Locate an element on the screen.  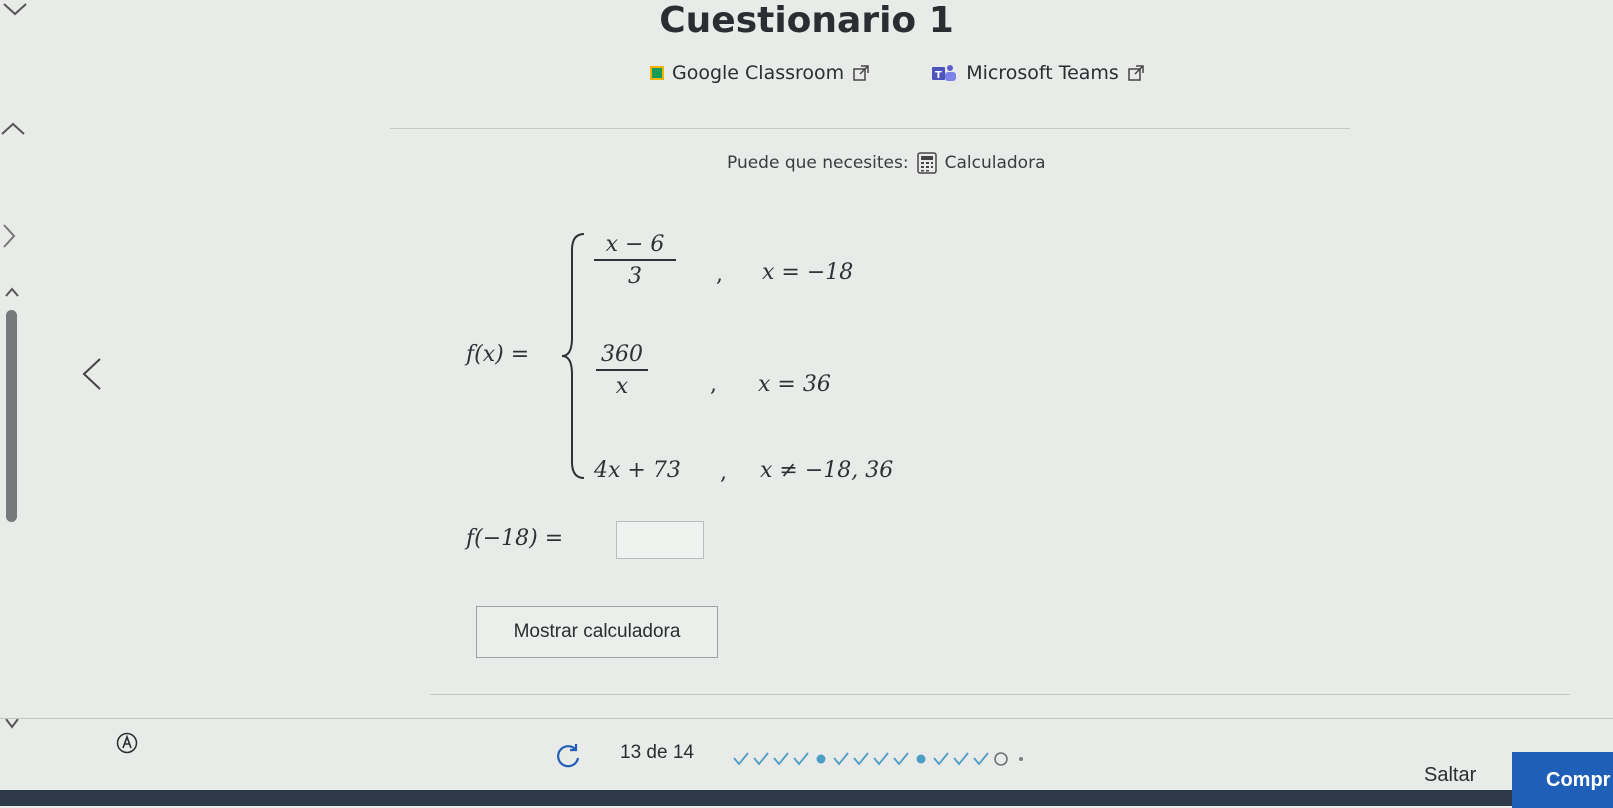
progress-indicator is located at coordinates (878, 759).